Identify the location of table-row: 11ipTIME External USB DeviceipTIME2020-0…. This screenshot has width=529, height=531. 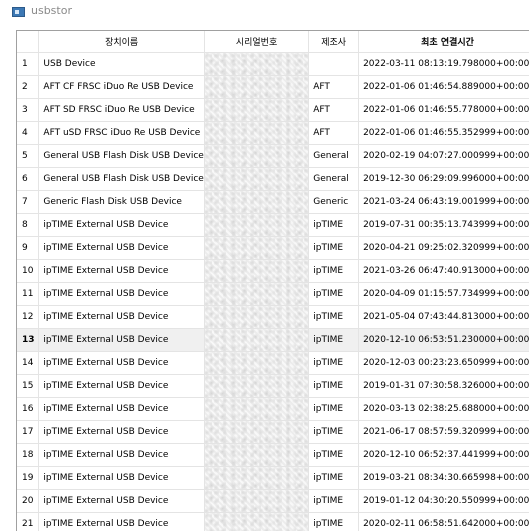
(273, 294).